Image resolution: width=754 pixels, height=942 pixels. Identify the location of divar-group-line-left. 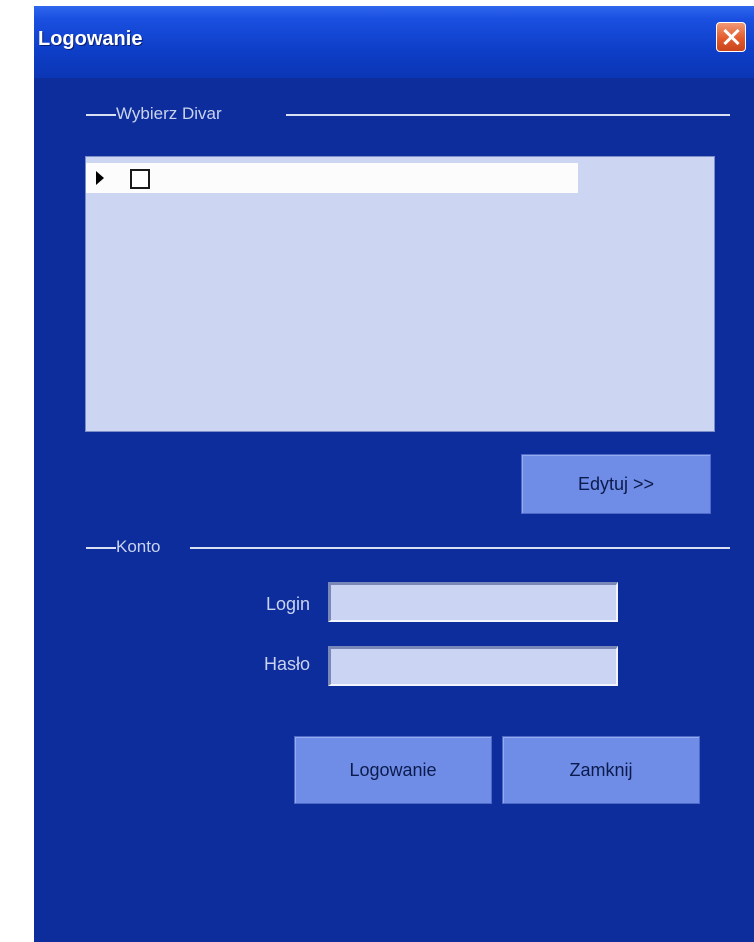
(101, 115).